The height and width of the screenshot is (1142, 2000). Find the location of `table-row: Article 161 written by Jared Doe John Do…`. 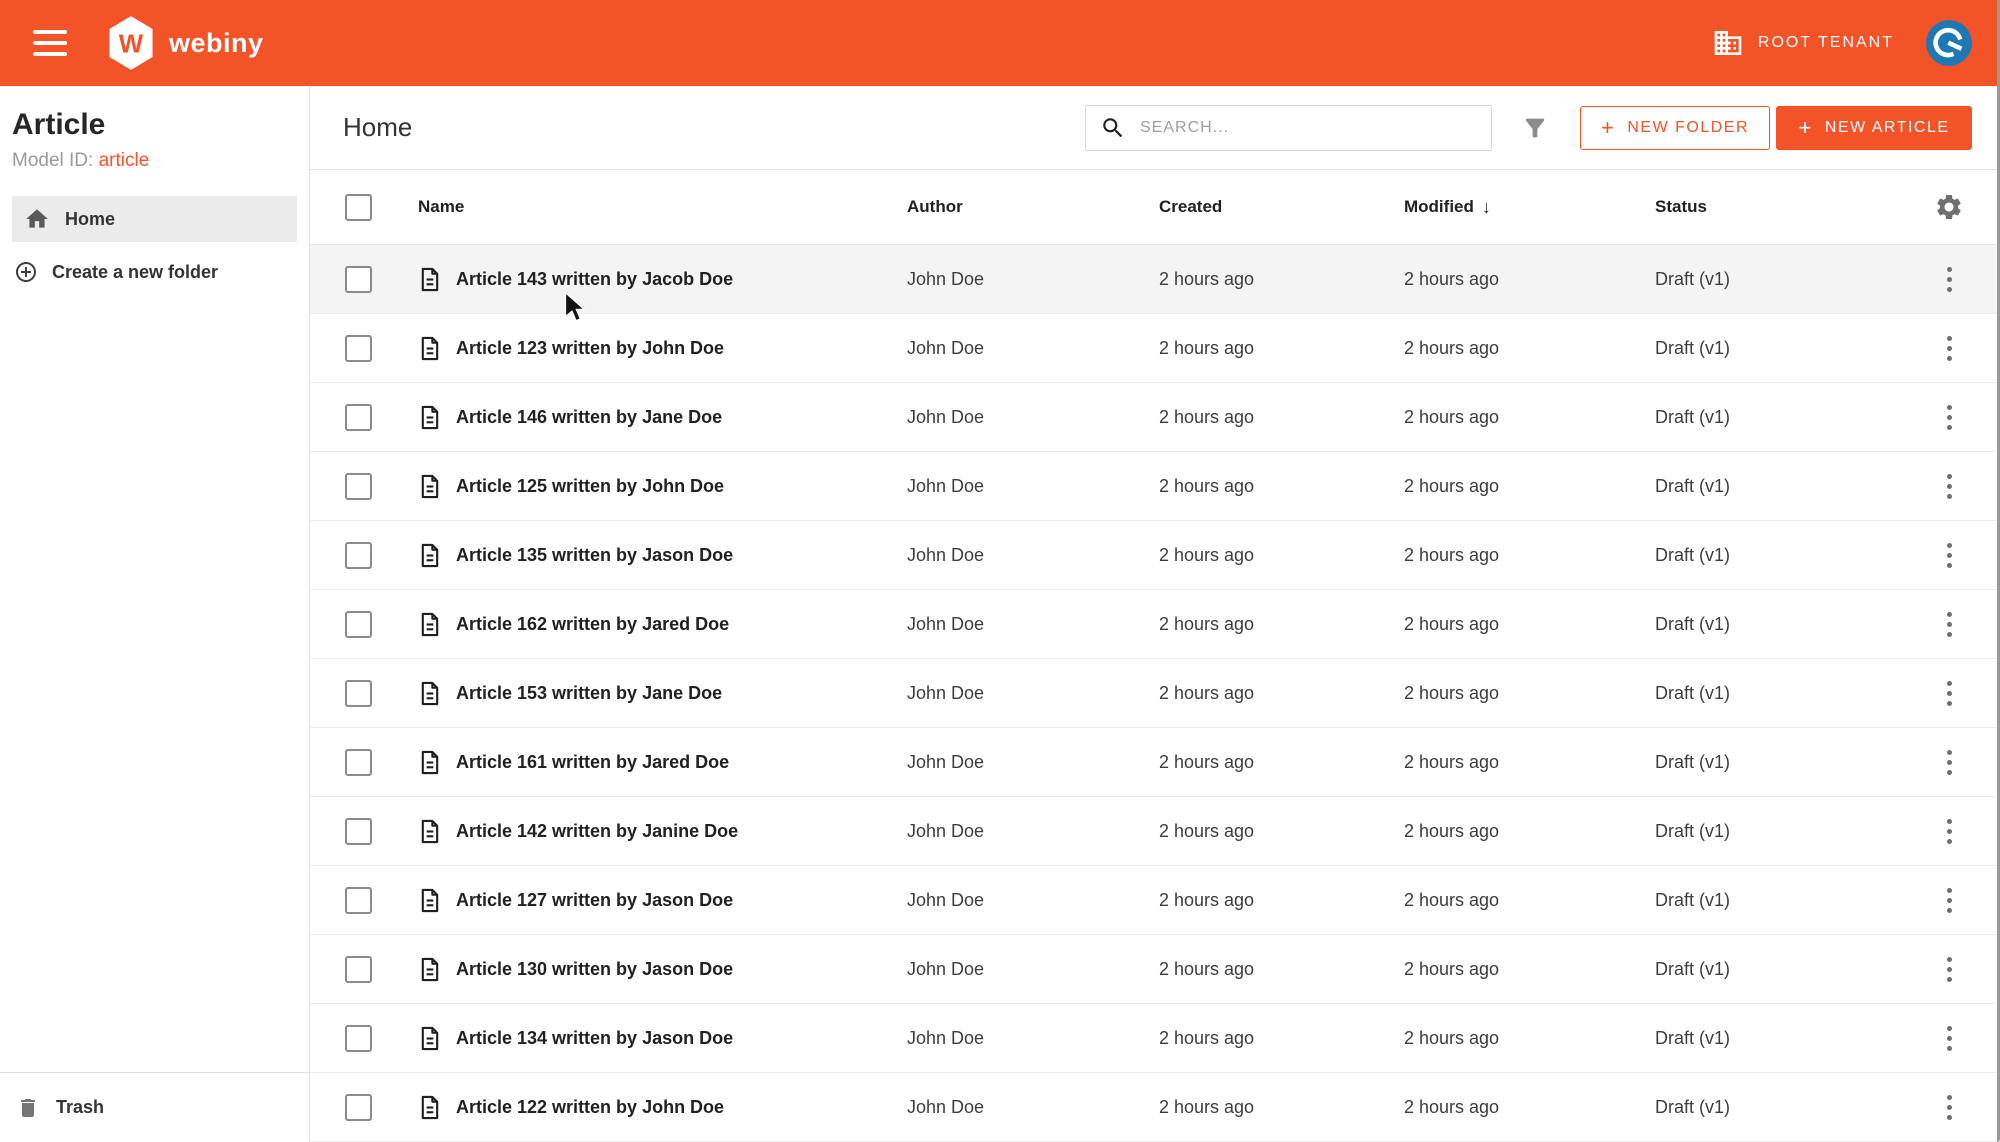

table-row: Article 161 written by Jared Doe John Do… is located at coordinates (1155, 762).